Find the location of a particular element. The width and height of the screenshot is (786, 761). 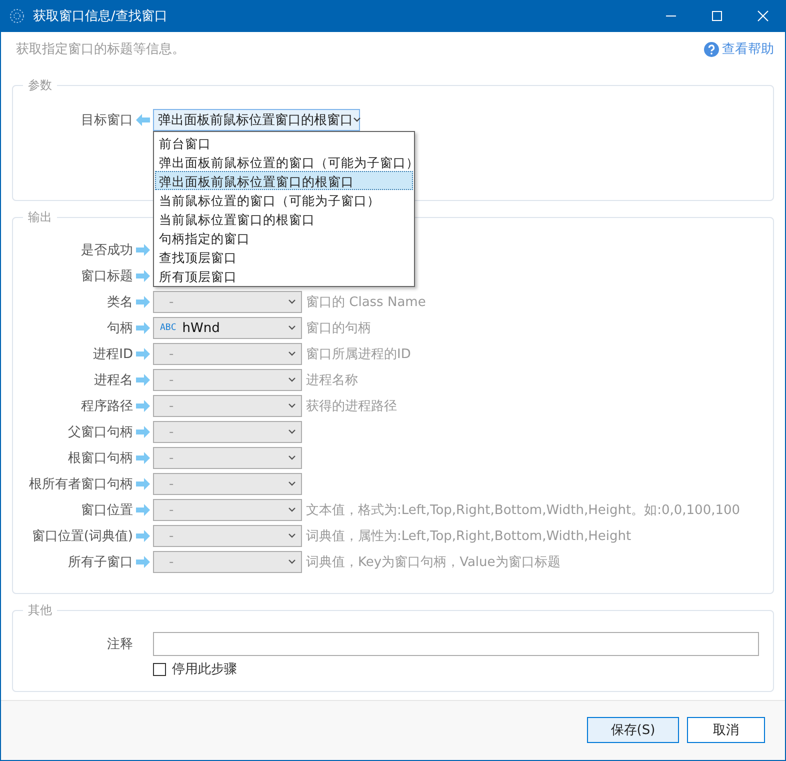

hint-text: 窗口的 Class Name is located at coordinates (366, 302).